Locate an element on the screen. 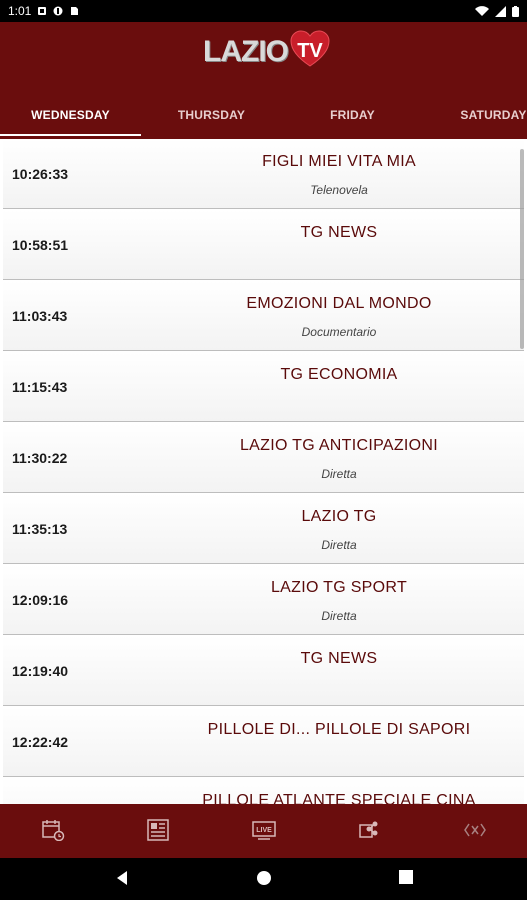 The image size is (527, 900). tab-label: THURSDAY is located at coordinates (211, 115).